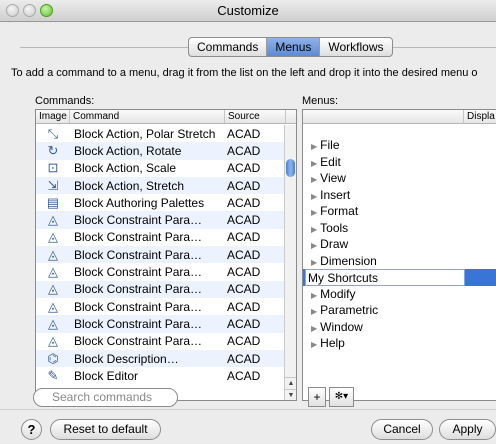 The image size is (496, 444). Describe the element at coordinates (330, 161) in the screenshot. I see `menu-item-label: Edit` at that location.